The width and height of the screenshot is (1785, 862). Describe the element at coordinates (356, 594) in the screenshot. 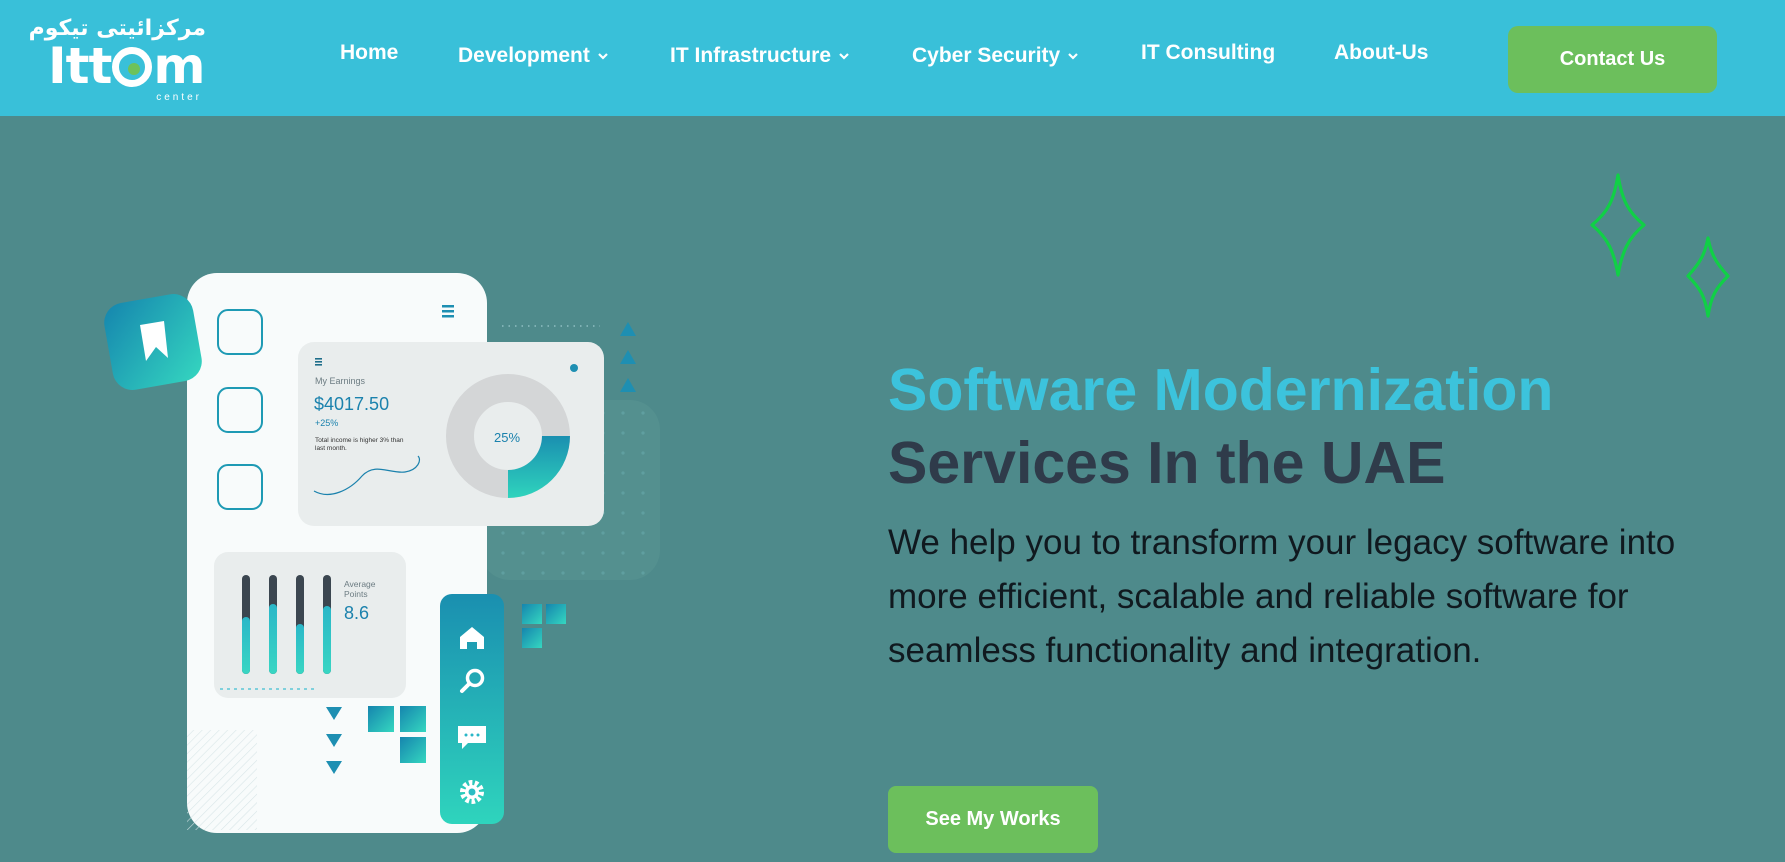

I see `average-label-line2: Points` at that location.